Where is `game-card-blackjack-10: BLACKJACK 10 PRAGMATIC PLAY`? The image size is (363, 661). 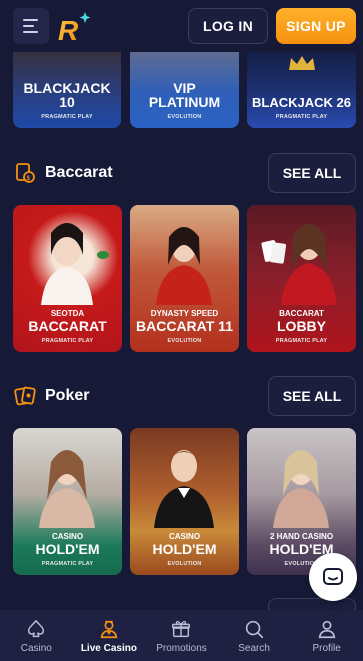
game-card-blackjack-10: BLACKJACK 10 PRAGMATIC PLAY is located at coordinates (67, 84).